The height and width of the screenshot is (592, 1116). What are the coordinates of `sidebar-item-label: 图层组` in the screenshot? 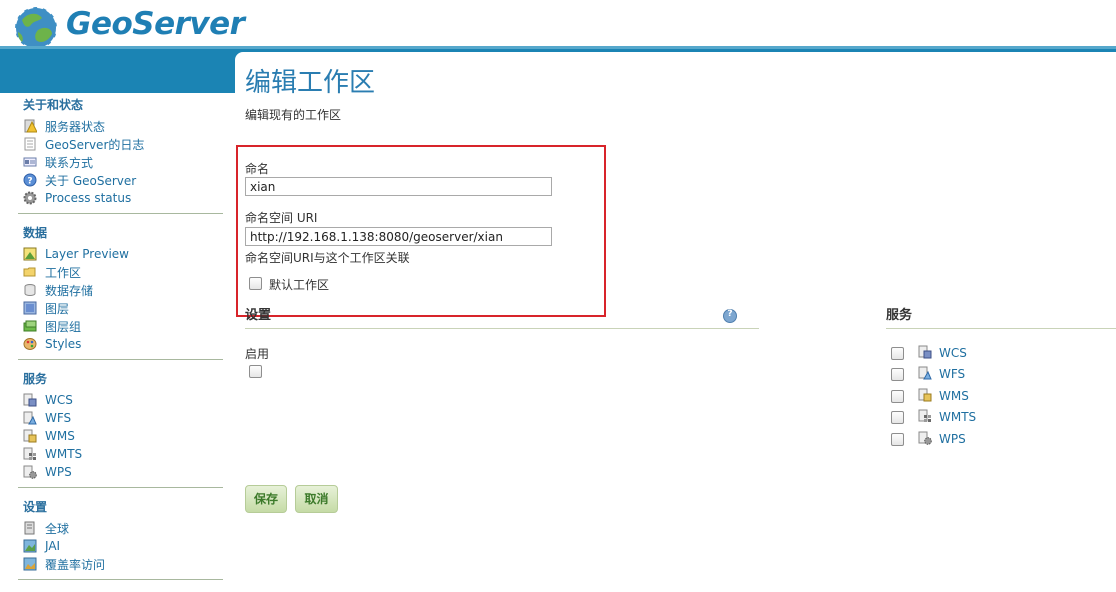 It's located at (63, 326).